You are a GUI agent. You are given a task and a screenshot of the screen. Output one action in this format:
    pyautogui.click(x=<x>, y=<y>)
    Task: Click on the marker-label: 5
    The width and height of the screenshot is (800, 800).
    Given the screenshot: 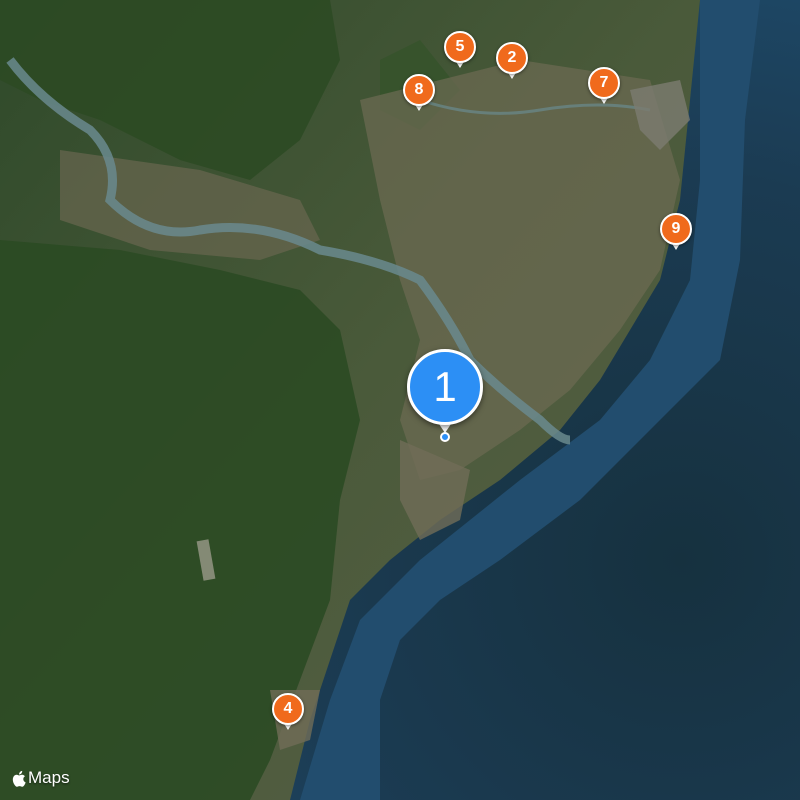 What is the action you would take?
    pyautogui.click(x=460, y=47)
    